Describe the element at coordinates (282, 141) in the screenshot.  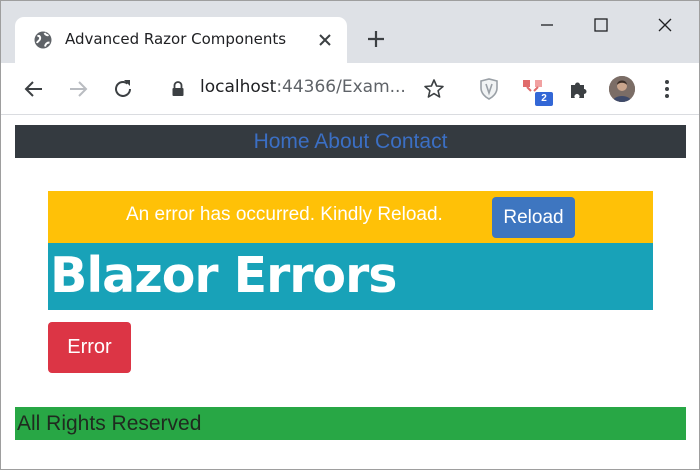
I see `nav-link-home: Home` at that location.